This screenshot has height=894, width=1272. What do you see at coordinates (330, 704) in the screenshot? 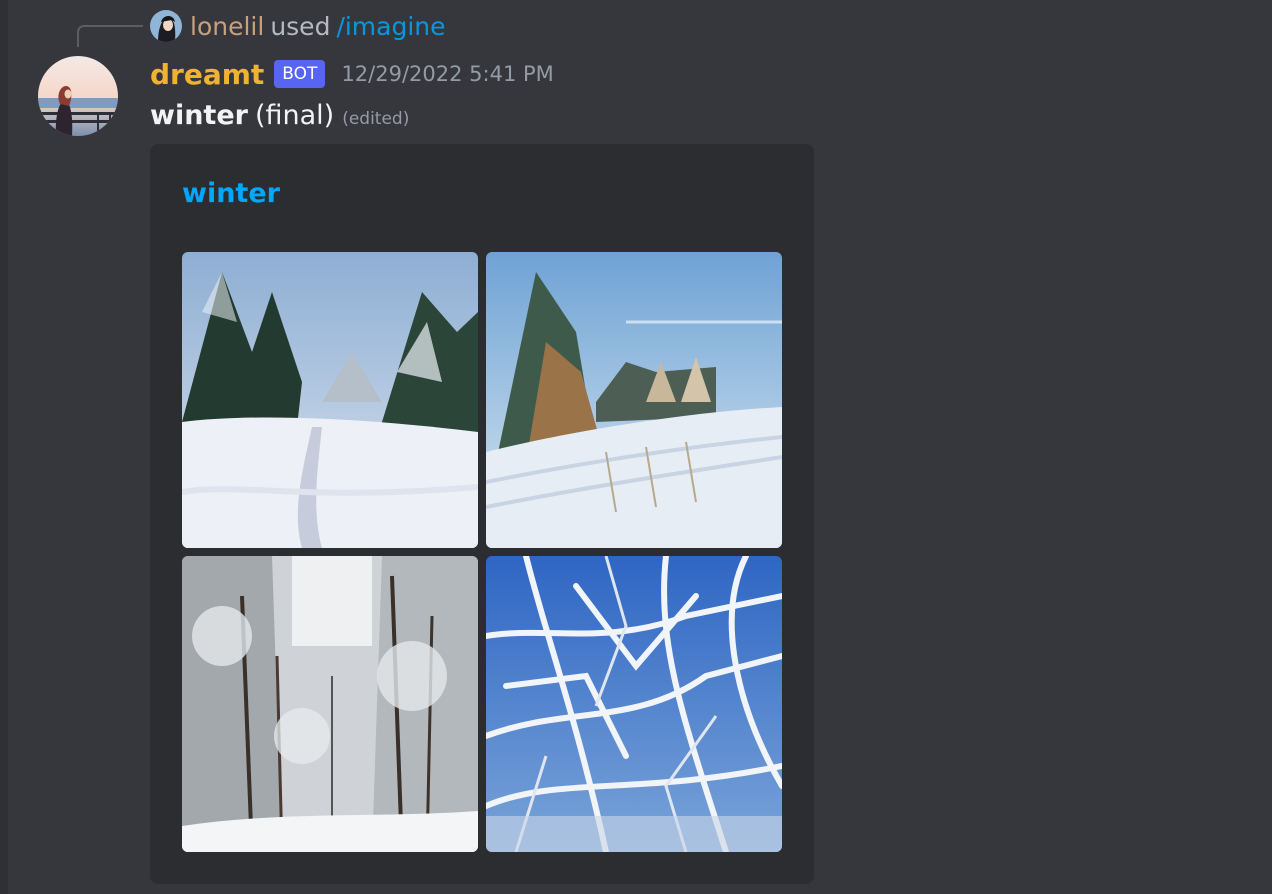
I see `snow-forest-image` at bounding box center [330, 704].